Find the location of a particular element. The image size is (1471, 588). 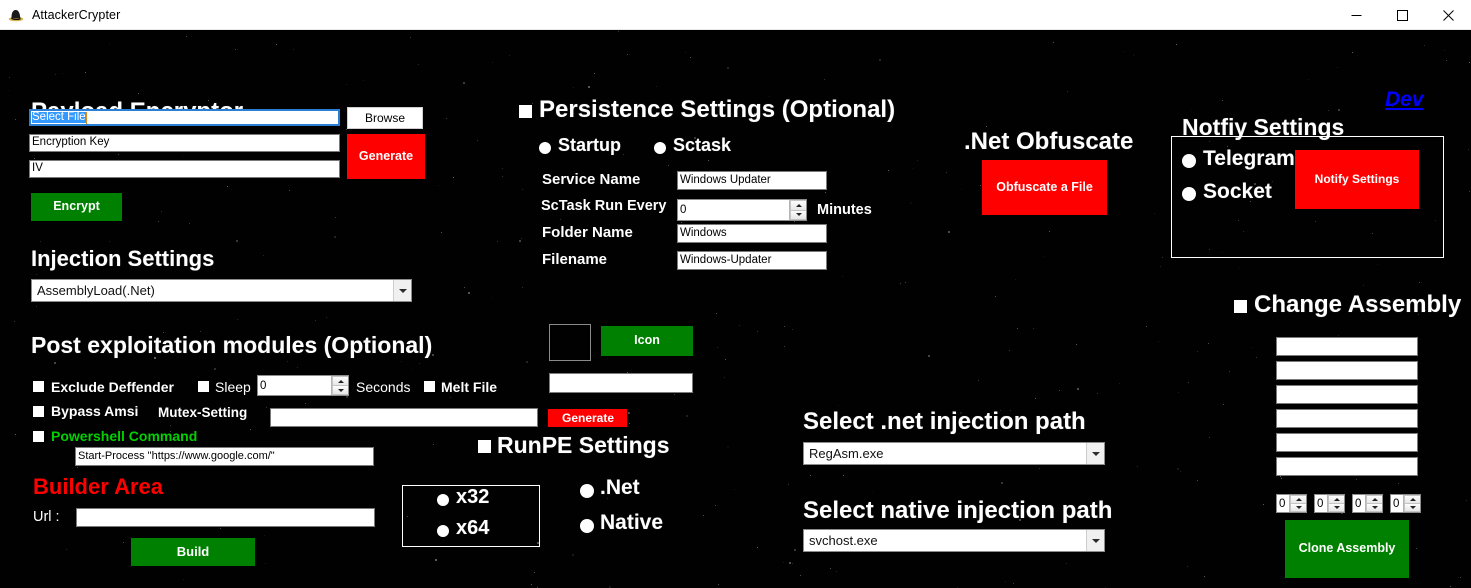

window-title: AttackerCrypter is located at coordinates (76, 14).